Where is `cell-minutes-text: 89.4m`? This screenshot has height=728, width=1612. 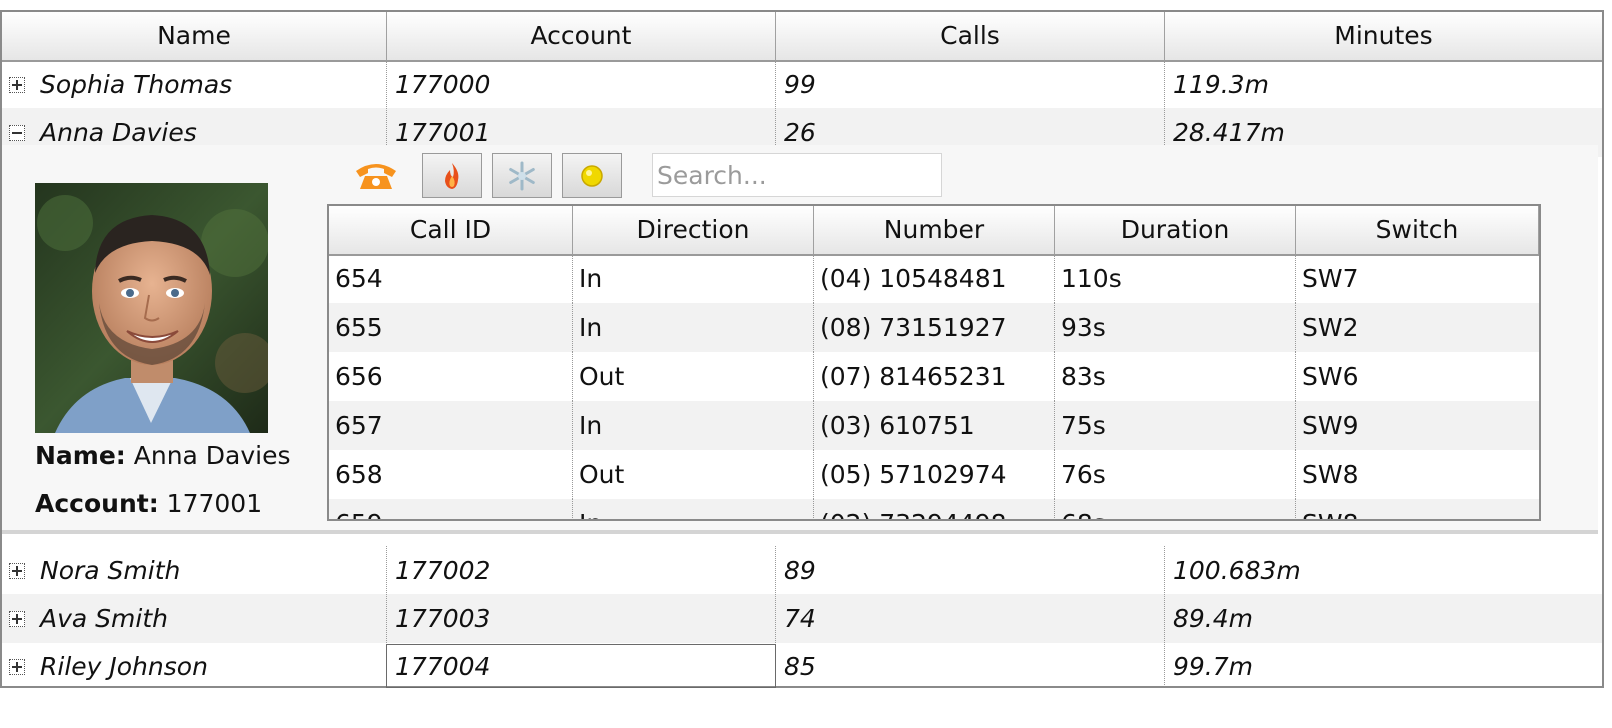 cell-minutes-text: 89.4m is located at coordinates (1213, 618).